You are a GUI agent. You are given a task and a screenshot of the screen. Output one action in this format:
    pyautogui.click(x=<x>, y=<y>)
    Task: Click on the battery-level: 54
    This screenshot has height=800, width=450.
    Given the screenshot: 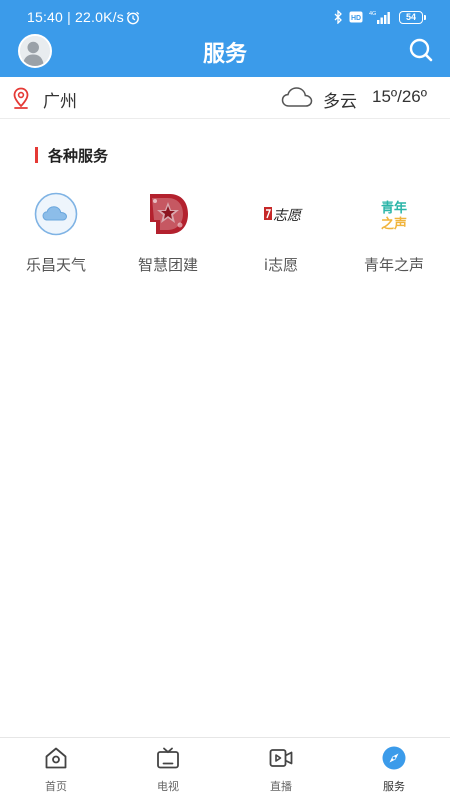 What is the action you would take?
    pyautogui.click(x=411, y=17)
    